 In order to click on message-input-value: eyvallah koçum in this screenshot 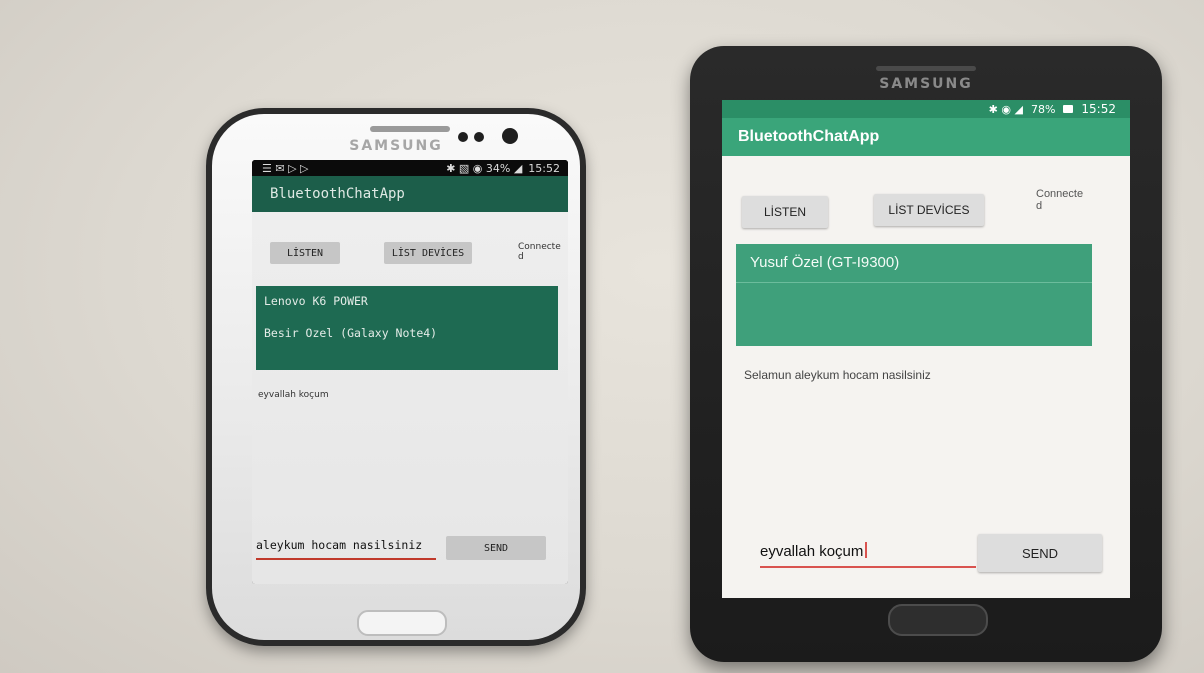, I will do `click(812, 551)`.